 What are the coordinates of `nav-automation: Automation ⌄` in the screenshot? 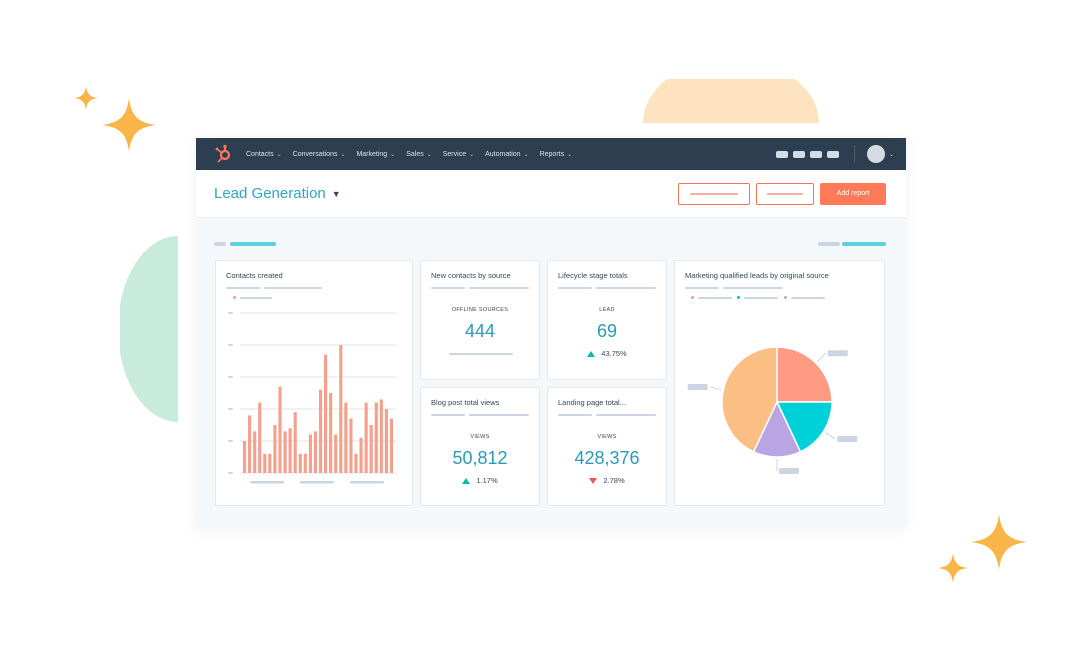 It's located at (506, 154).